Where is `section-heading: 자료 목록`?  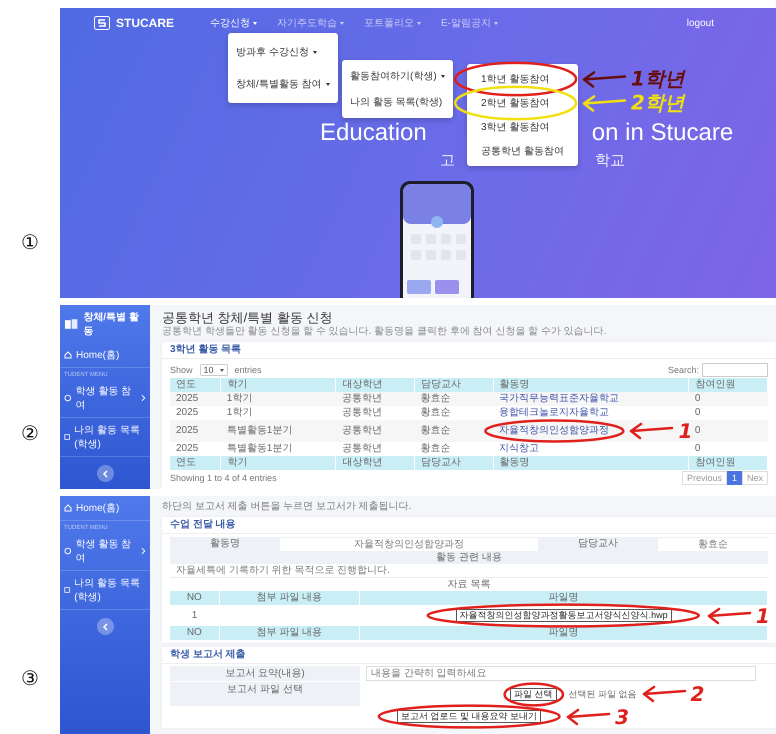 section-heading: 자료 목록 is located at coordinates (469, 584).